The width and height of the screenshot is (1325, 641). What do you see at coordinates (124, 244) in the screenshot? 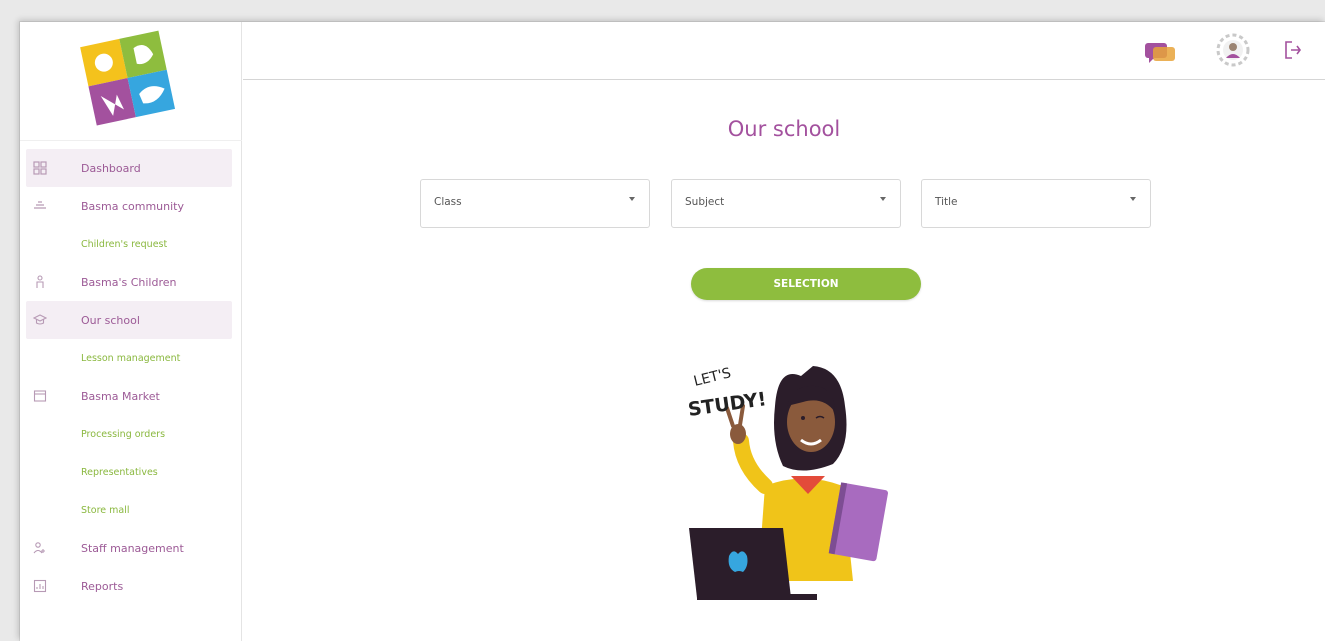
I see `sidebar-item-label: Children's request` at bounding box center [124, 244].